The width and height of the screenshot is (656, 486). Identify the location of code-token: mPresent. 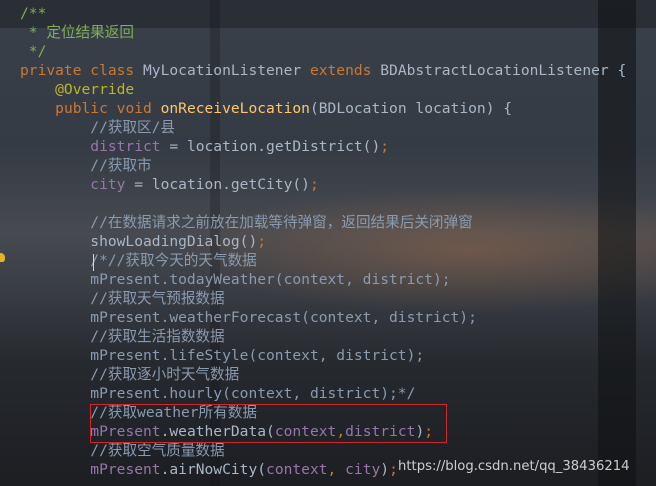
(125, 469).